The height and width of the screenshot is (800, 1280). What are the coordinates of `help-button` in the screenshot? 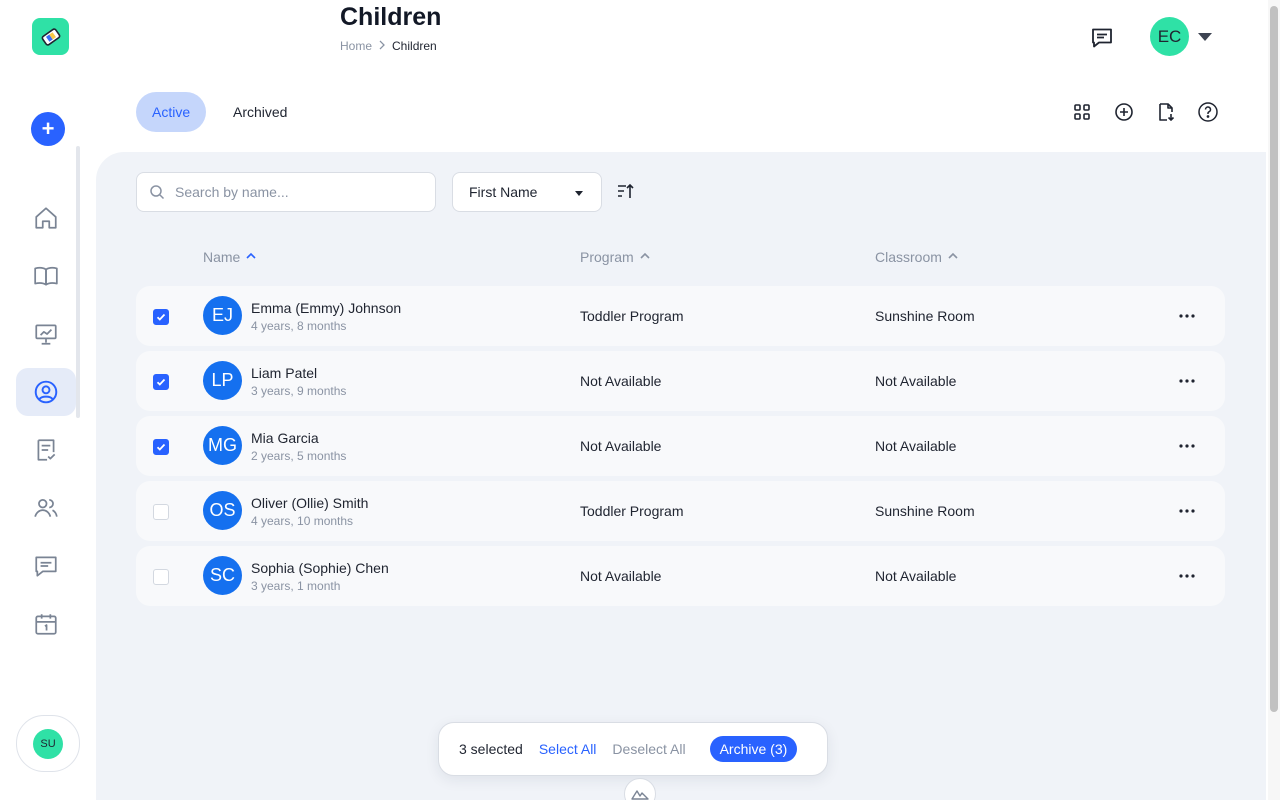 It's located at (1208, 112).